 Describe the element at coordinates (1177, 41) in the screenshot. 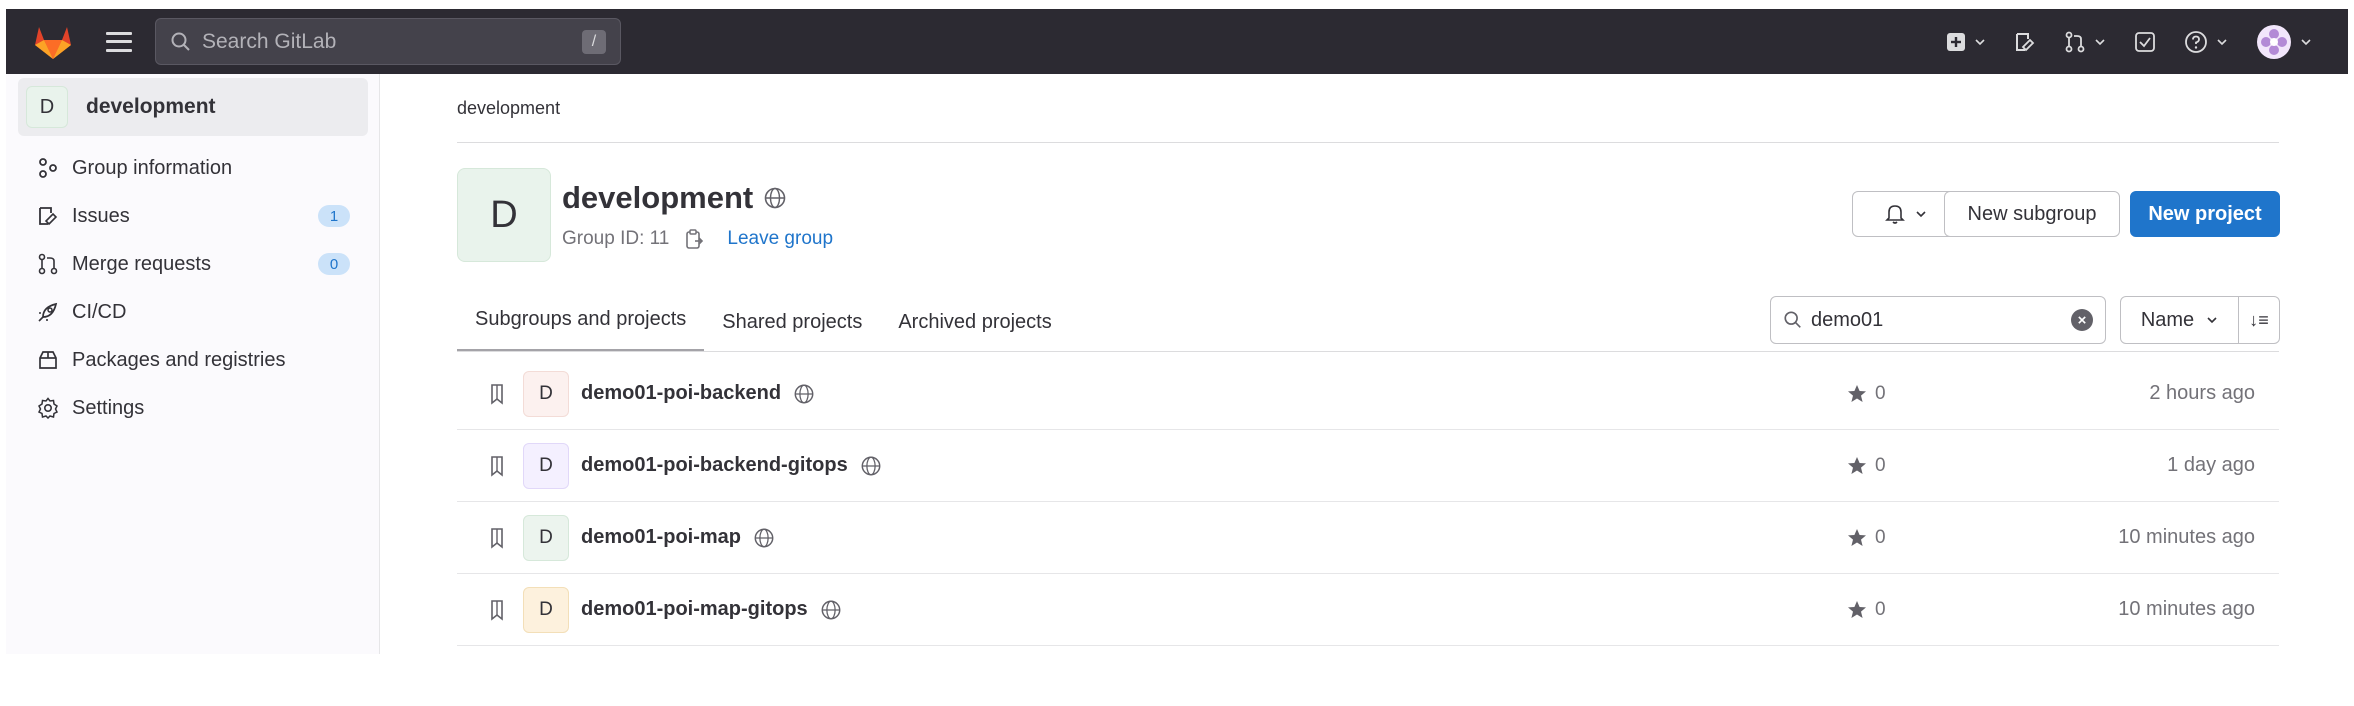

I see `top-bar: Search GitLab /` at that location.